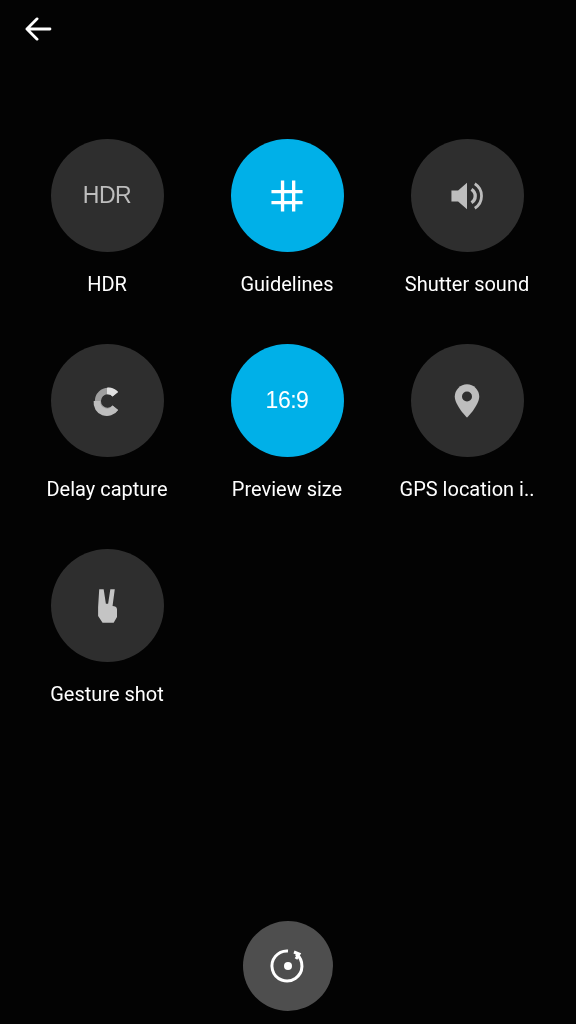 The width and height of the screenshot is (576, 1024). I want to click on setting-label: HDR, so click(107, 284).